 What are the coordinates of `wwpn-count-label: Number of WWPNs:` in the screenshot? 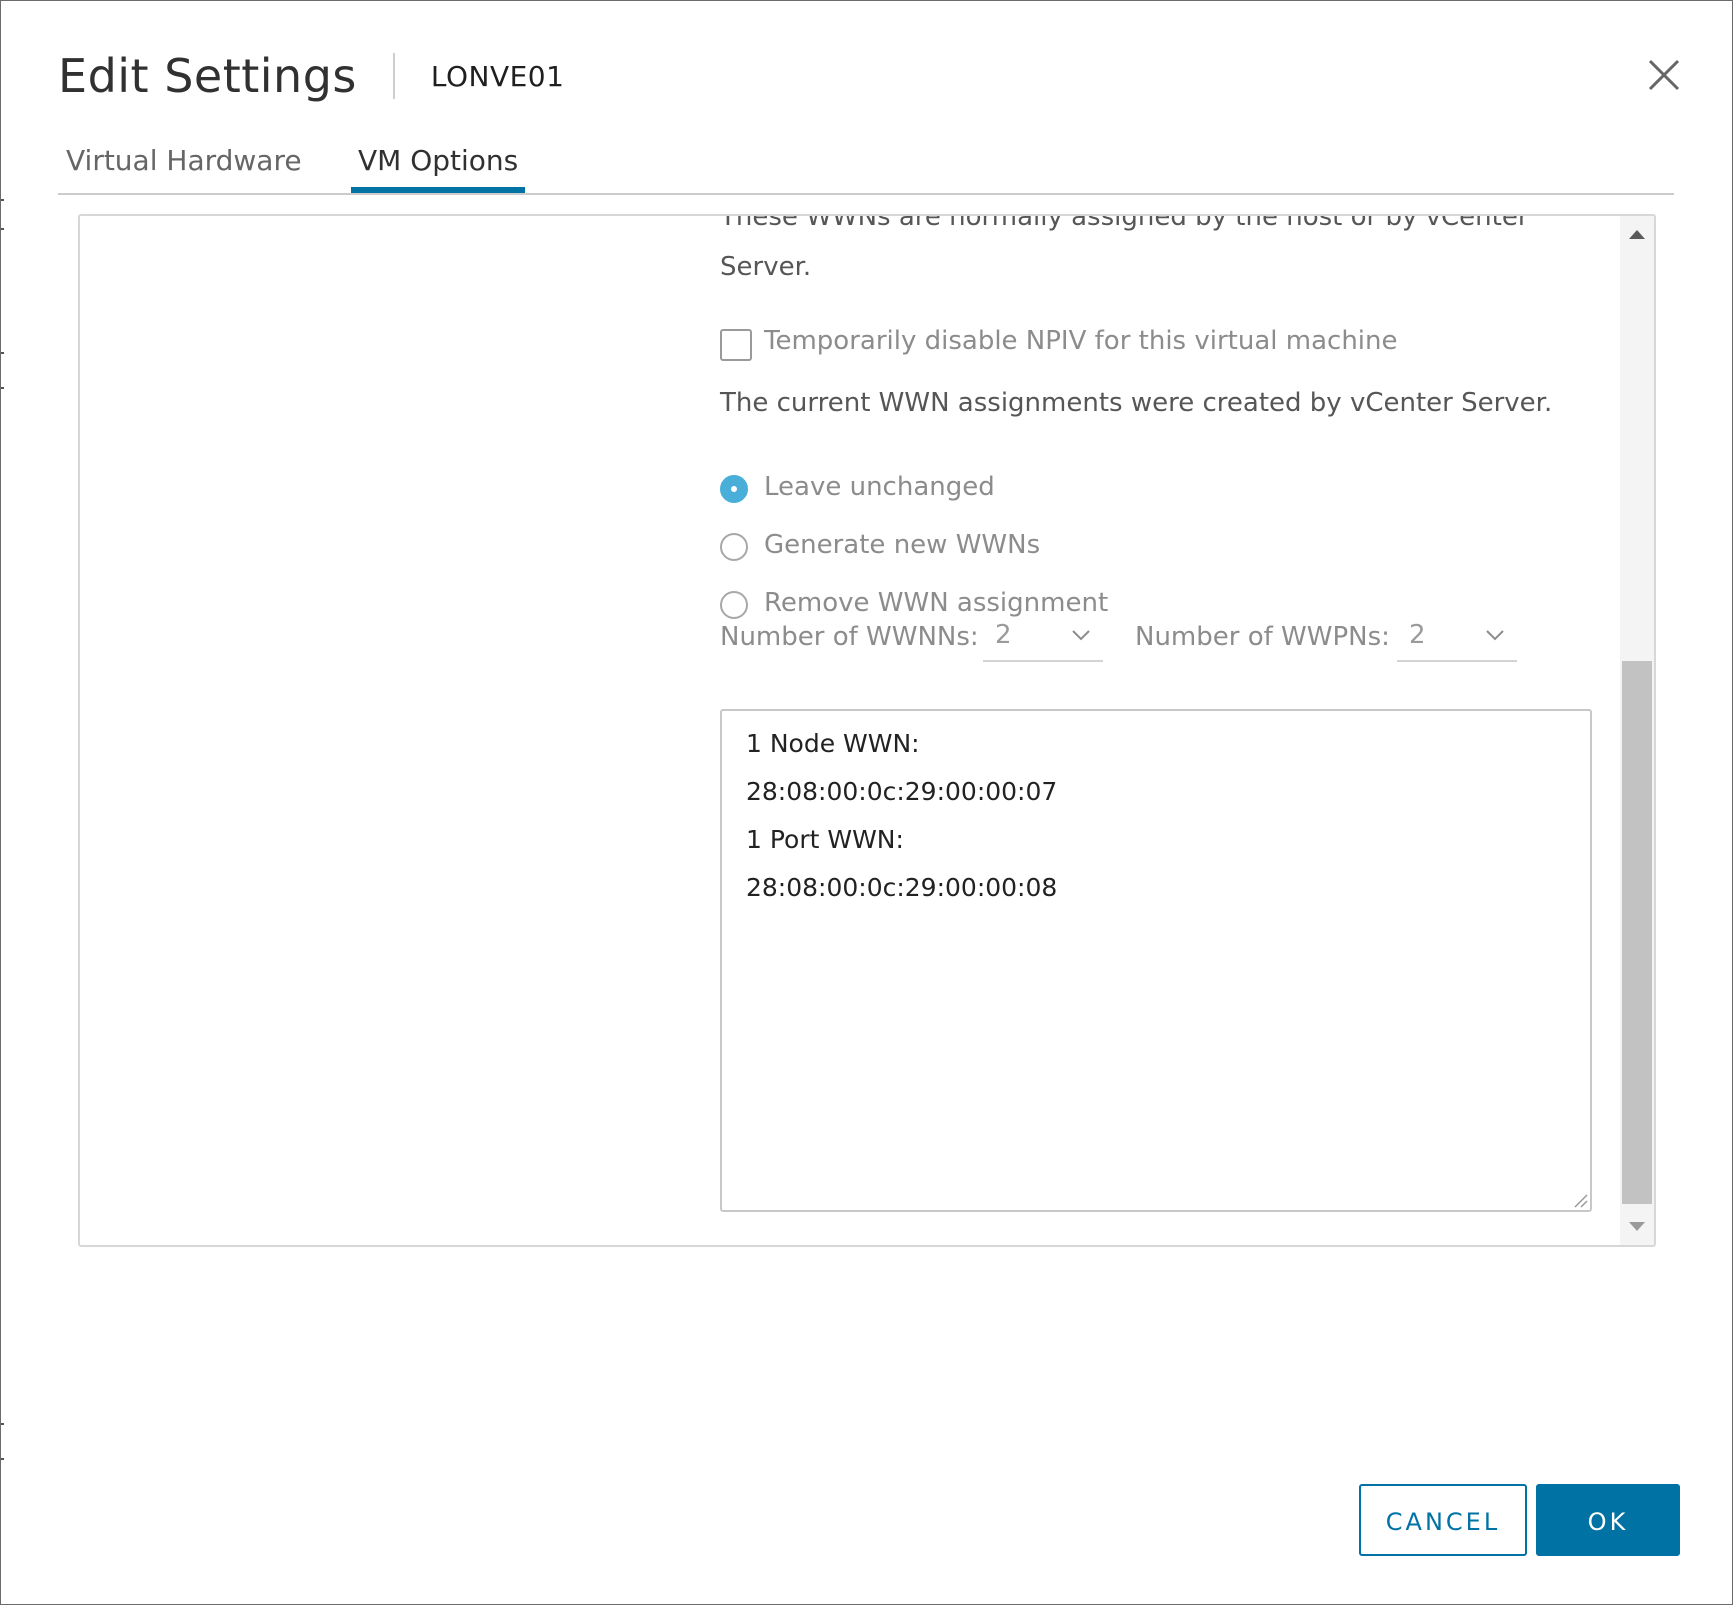 It's located at (1262, 637).